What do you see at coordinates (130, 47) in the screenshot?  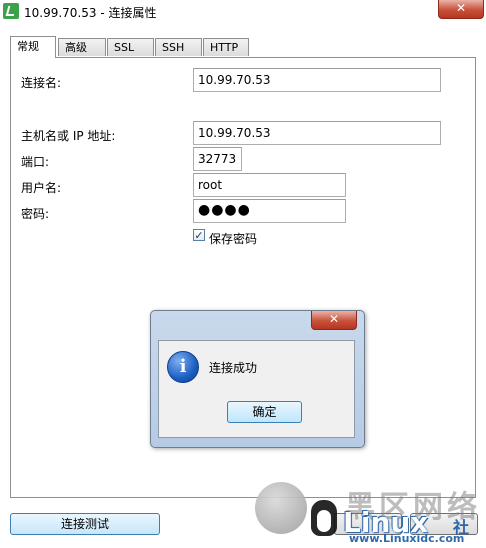 I see `tab-ssl: SSL` at bounding box center [130, 47].